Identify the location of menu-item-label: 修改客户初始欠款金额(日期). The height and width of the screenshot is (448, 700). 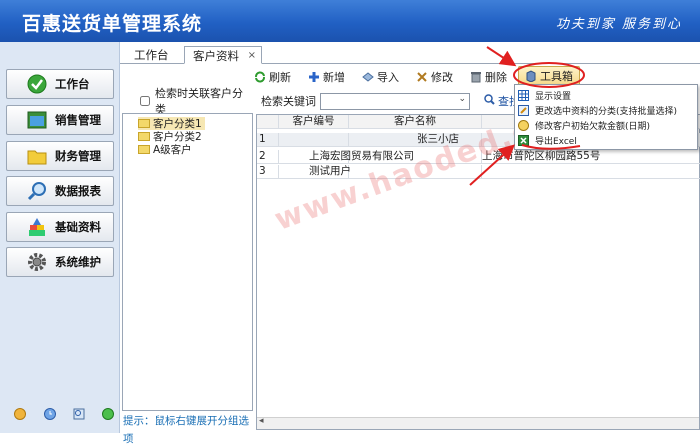
(593, 126).